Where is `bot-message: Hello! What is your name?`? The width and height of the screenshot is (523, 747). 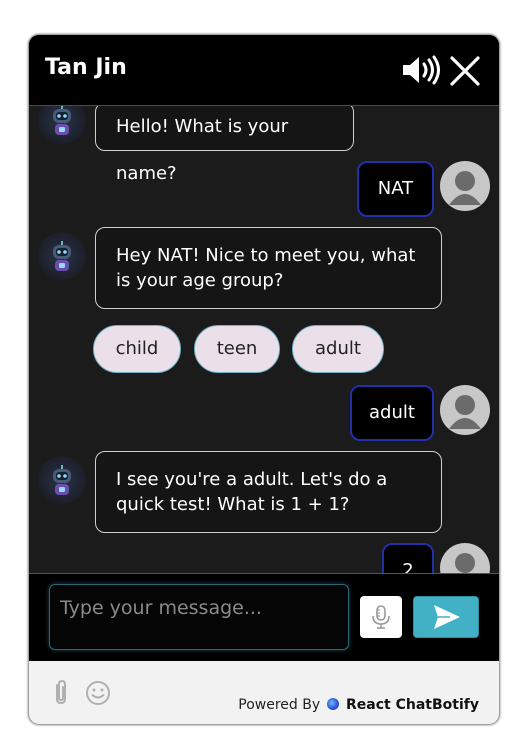
bot-message: Hello! What is your name? is located at coordinates (224, 145).